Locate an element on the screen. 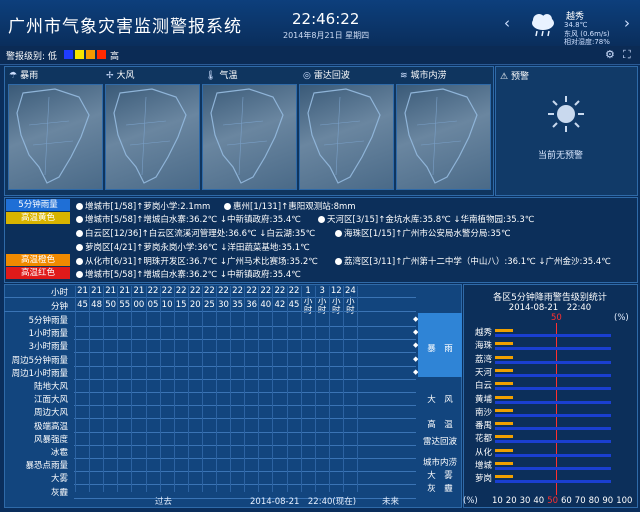  alert-item: 惠州[1/131]↑惠阳观测站:8mm is located at coordinates (290, 206).